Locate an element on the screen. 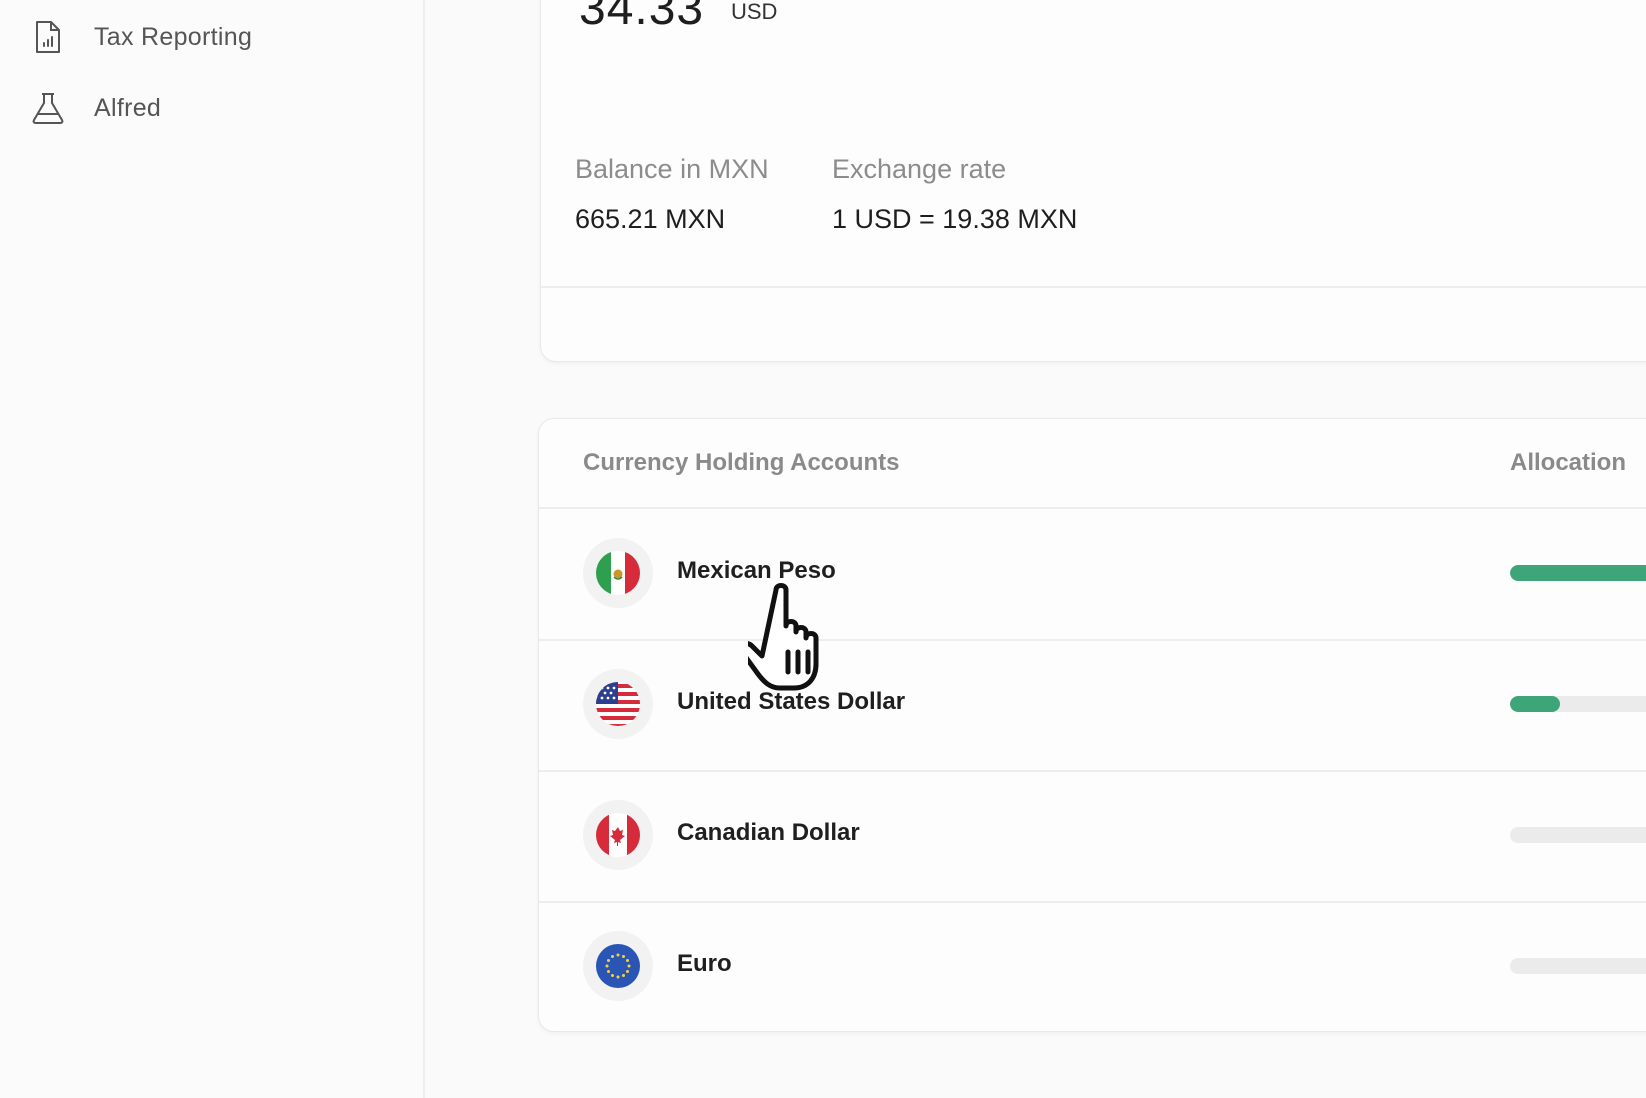 The image size is (1646, 1098). currency-row-eur: Euro is located at coordinates (1092, 966).